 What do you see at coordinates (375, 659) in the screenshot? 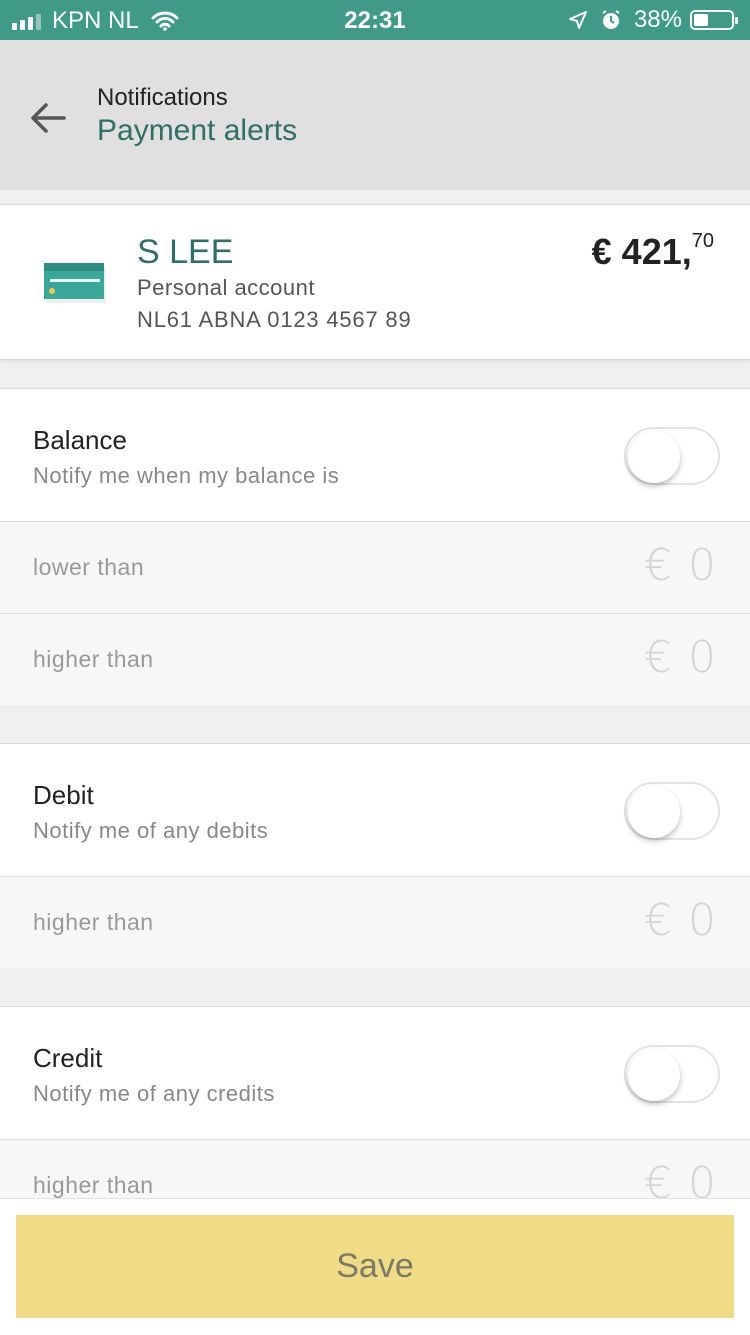
I see `balance-higher-than-row: higher than €0` at bounding box center [375, 659].